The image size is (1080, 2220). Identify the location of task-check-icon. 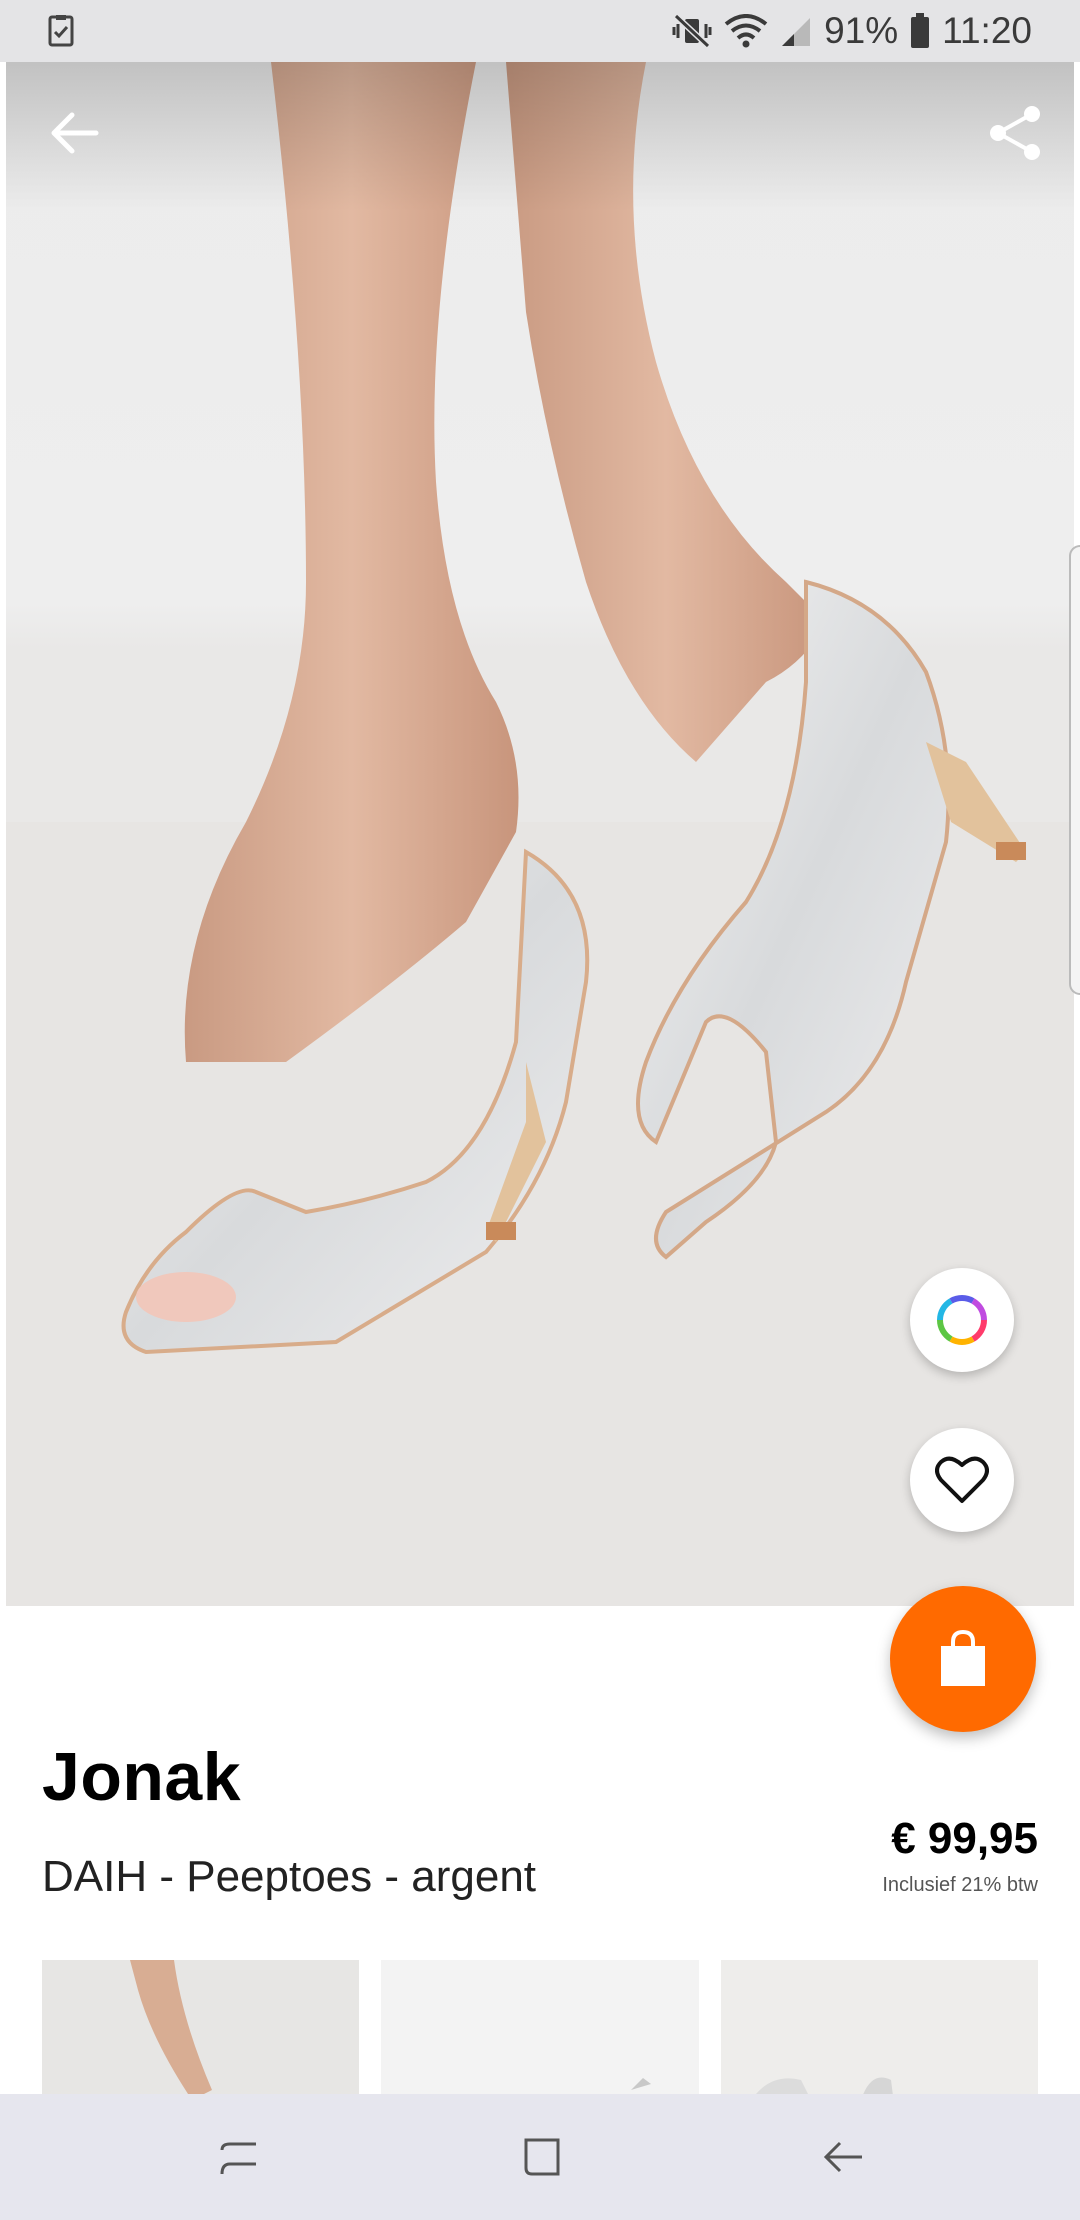
(61, 31).